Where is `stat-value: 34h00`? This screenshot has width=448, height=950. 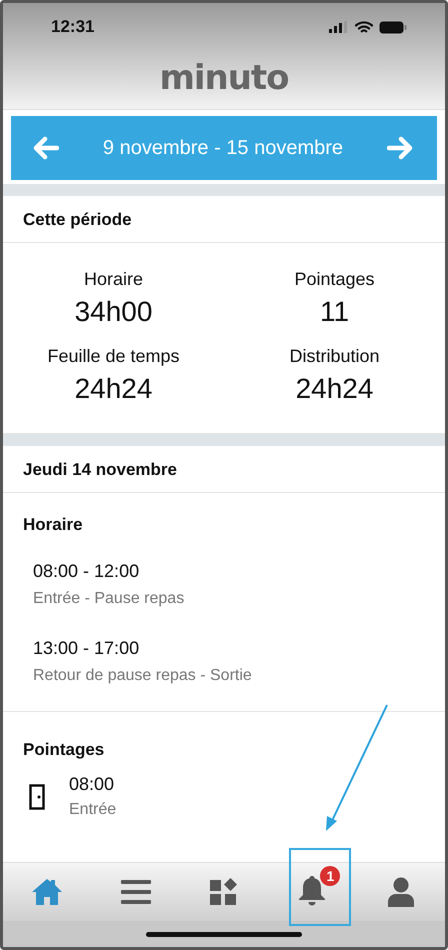 stat-value: 34h00 is located at coordinates (113, 312).